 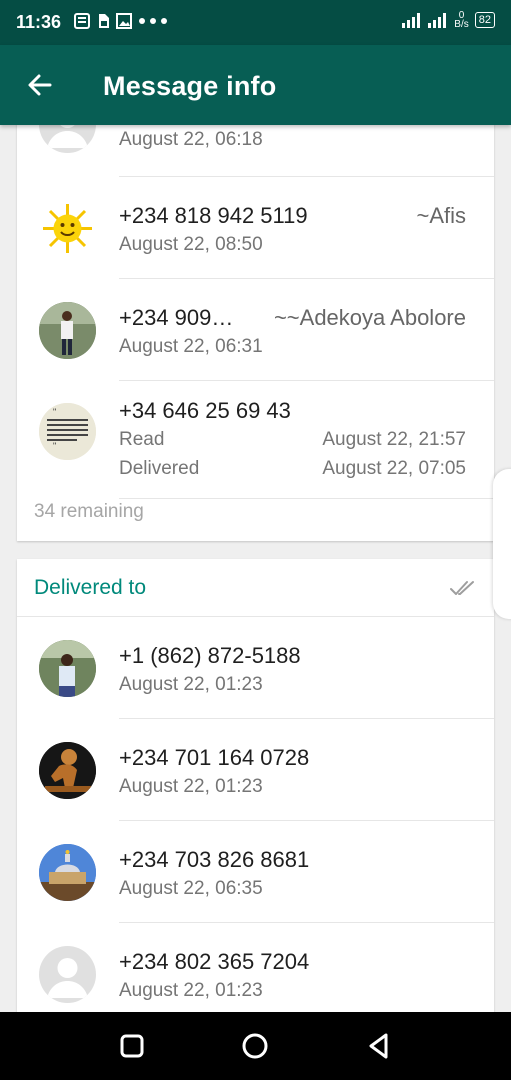 What do you see at coordinates (89, 512) in the screenshot?
I see `remaining-count: 34 remaining` at bounding box center [89, 512].